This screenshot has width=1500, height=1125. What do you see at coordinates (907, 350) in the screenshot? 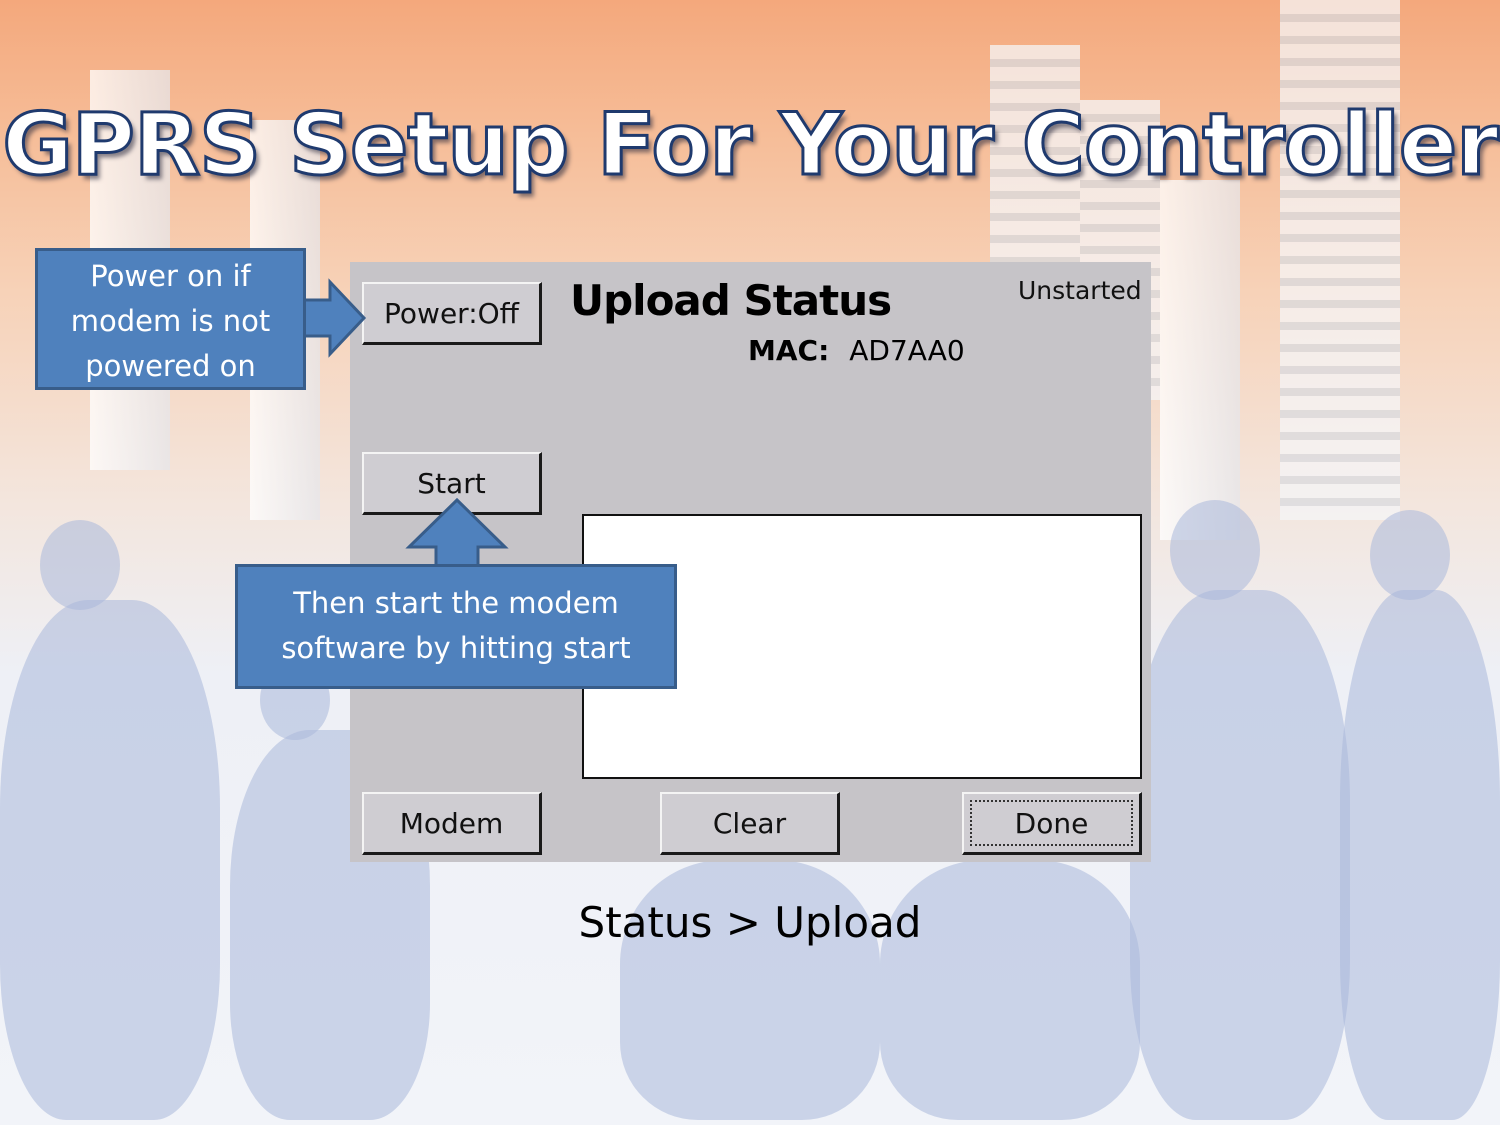
I see `mac-value: AD7AA0` at bounding box center [907, 350].